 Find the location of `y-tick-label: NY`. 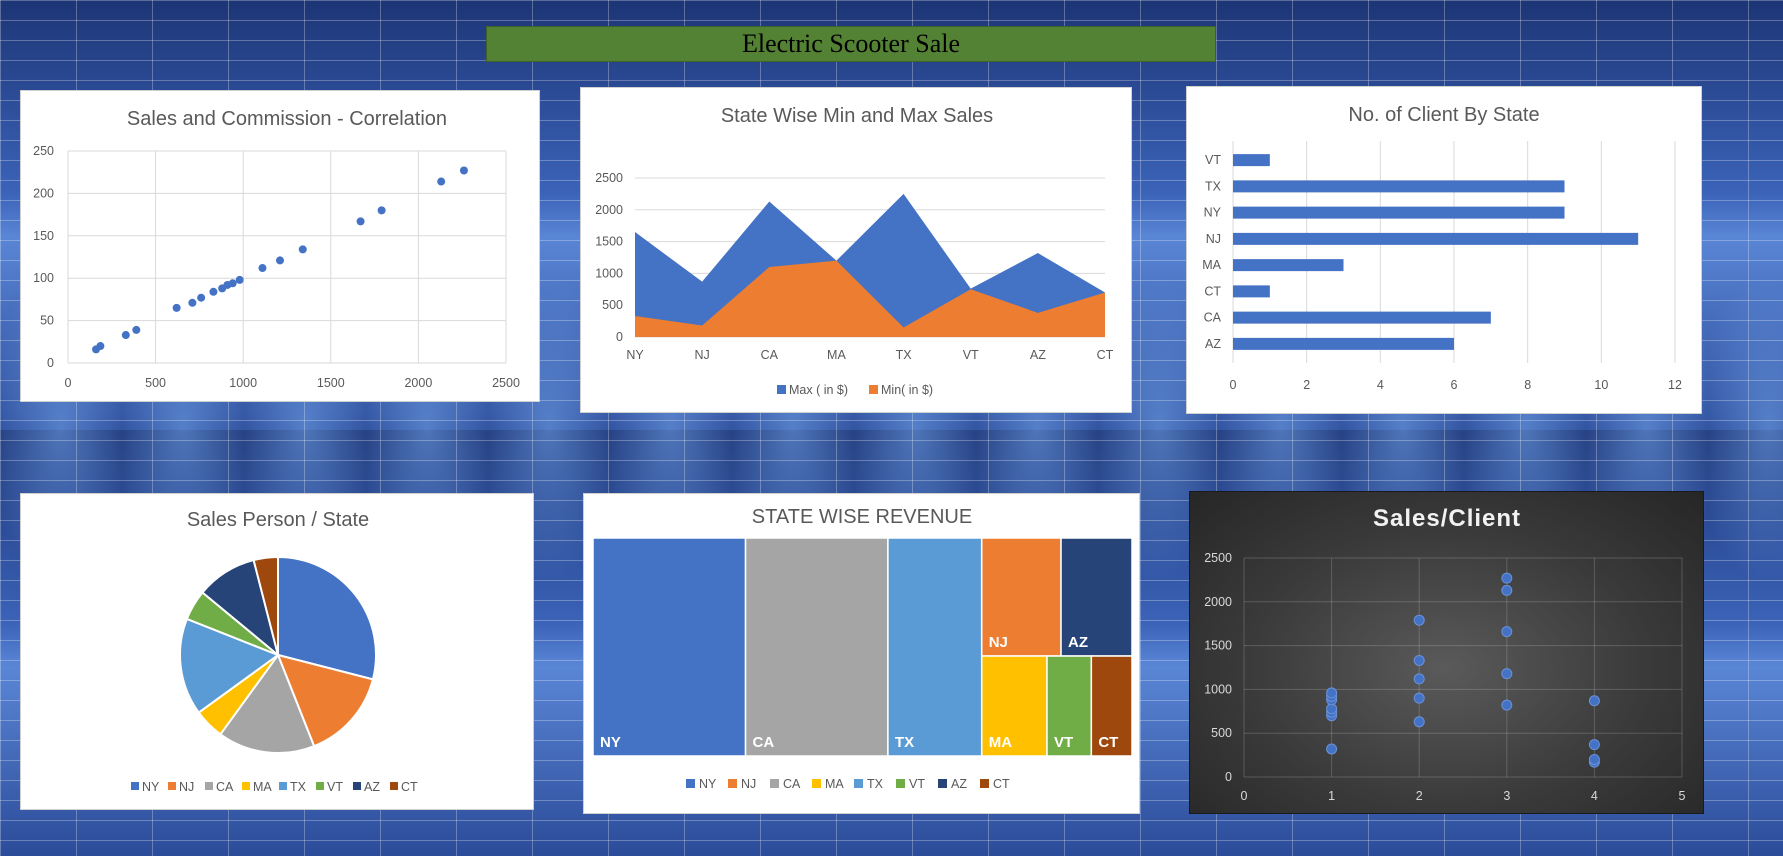

y-tick-label: NY is located at coordinates (1213, 213).